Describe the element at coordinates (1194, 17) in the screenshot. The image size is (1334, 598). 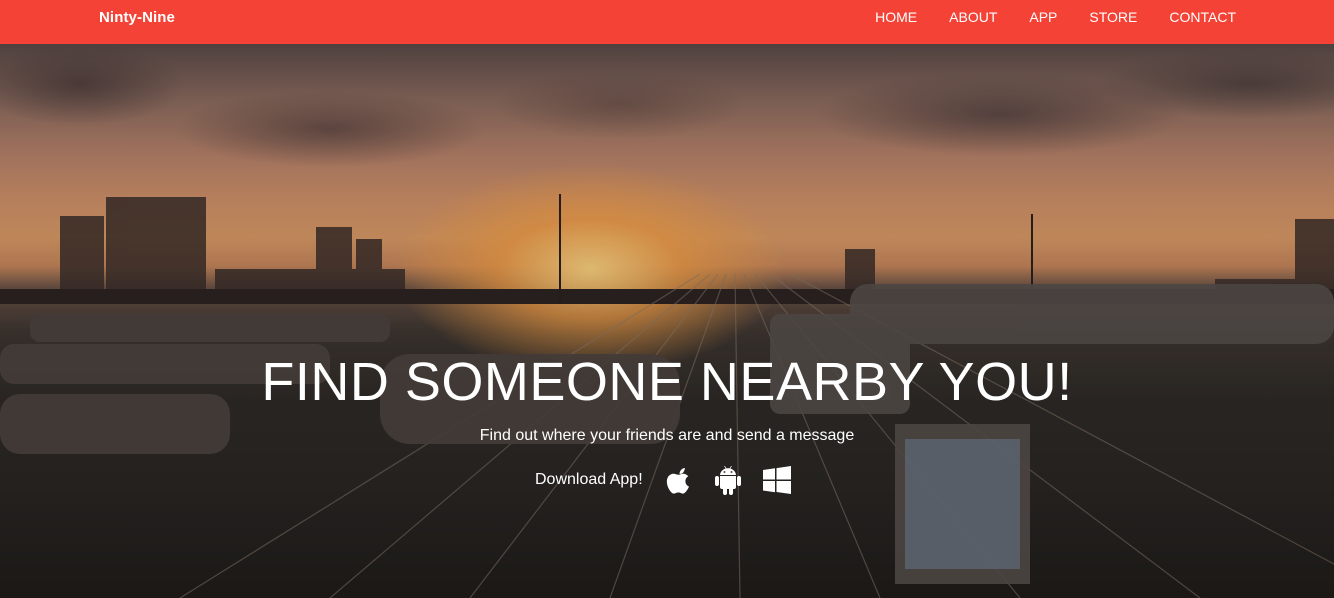
I see `nav-link-contact: CONTACT` at that location.